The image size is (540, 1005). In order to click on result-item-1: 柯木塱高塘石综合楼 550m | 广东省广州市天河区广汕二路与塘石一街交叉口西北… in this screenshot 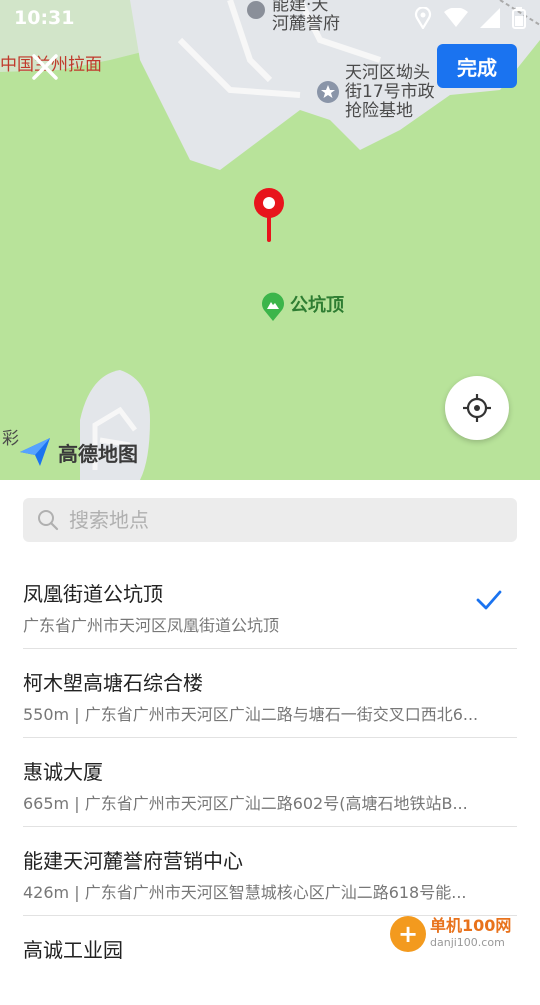, I will do `click(270, 693)`.